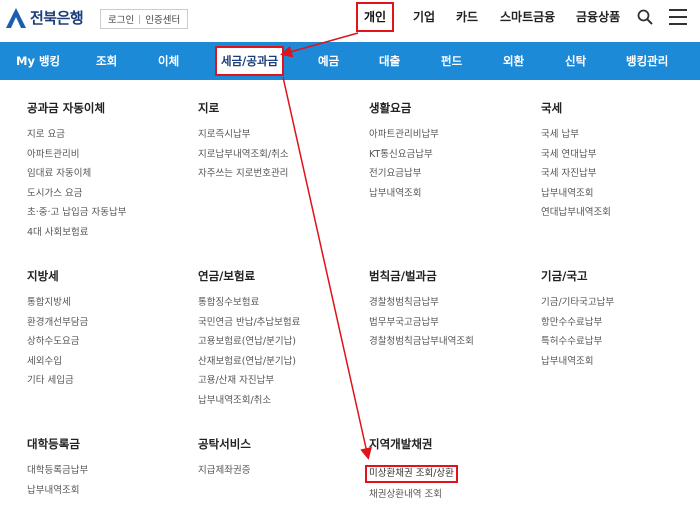 This screenshot has width=700, height=507. I want to click on menu-link: 전기요금납부, so click(449, 174).